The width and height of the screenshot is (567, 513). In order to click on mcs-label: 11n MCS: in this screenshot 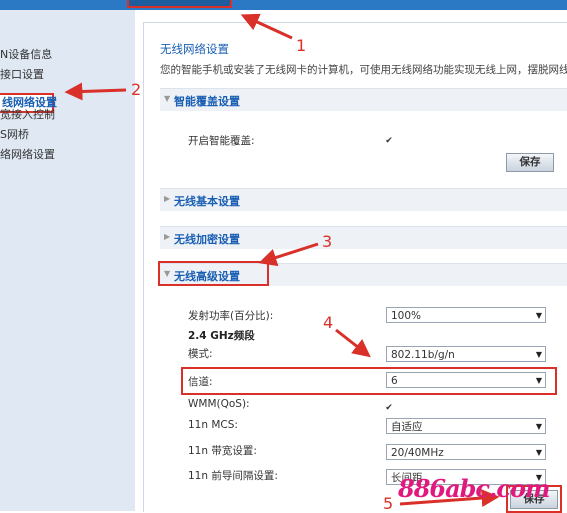, I will do `click(213, 425)`.